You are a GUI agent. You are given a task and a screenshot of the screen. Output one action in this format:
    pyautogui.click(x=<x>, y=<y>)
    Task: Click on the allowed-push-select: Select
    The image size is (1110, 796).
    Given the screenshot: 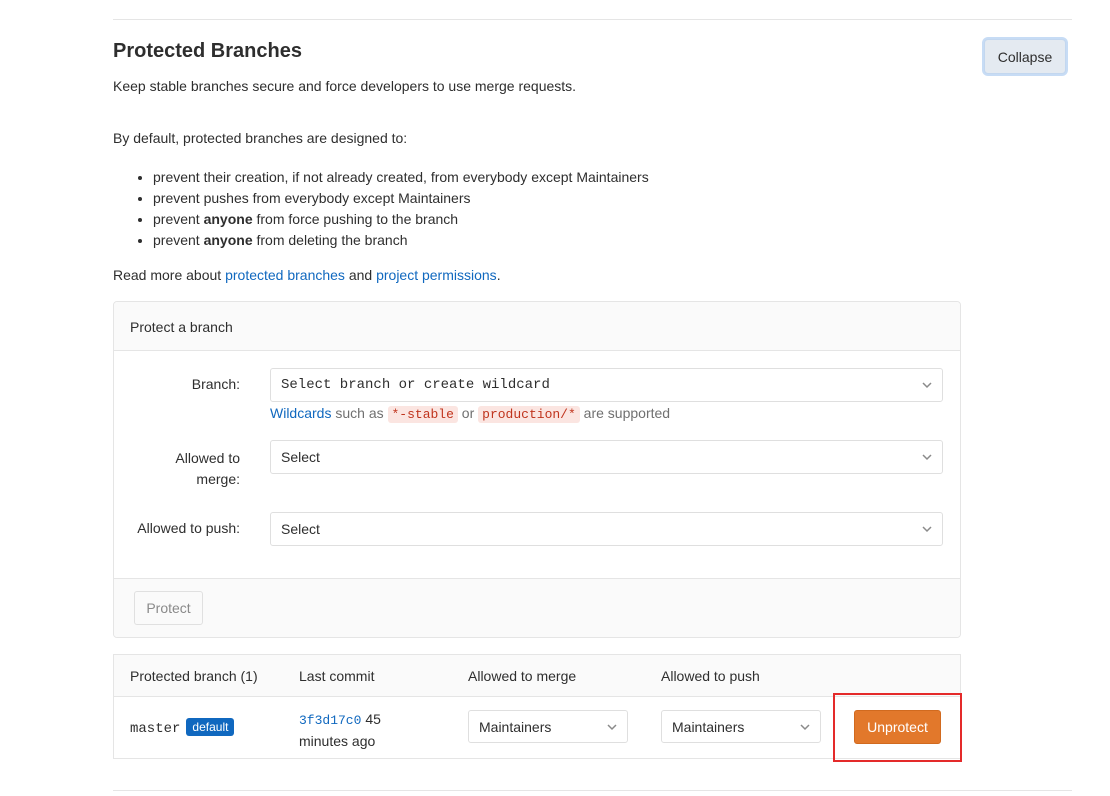 What is the action you would take?
    pyautogui.click(x=606, y=529)
    